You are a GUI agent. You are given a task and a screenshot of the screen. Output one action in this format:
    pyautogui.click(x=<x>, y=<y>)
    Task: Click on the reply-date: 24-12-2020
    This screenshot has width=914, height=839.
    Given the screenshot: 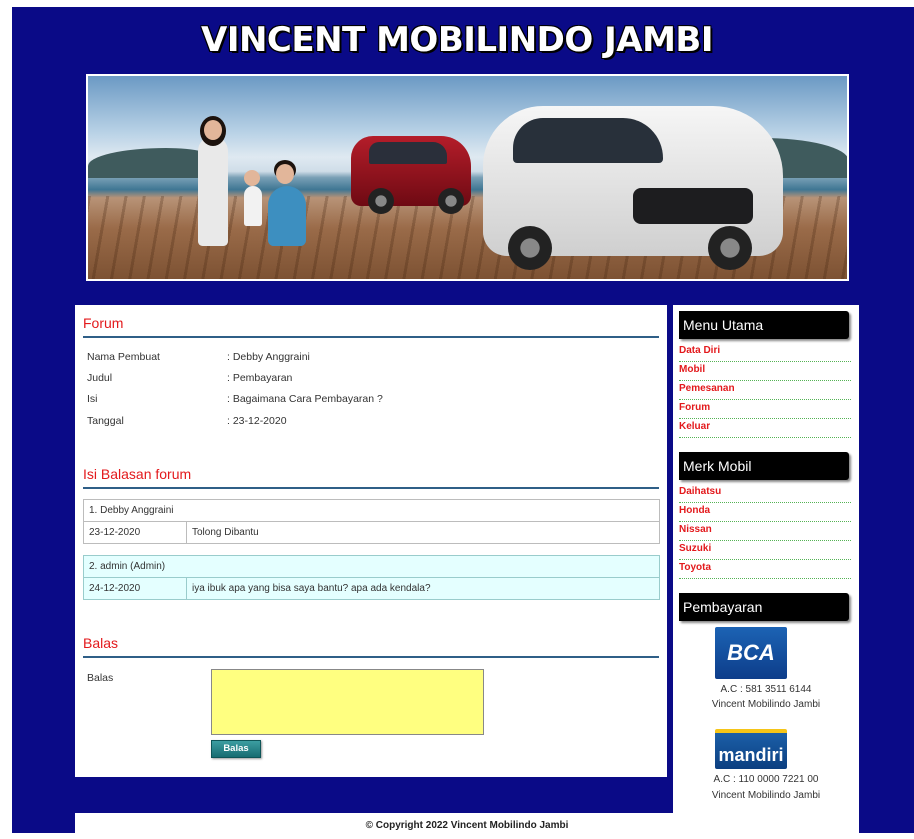 What is the action you would take?
    pyautogui.click(x=135, y=588)
    